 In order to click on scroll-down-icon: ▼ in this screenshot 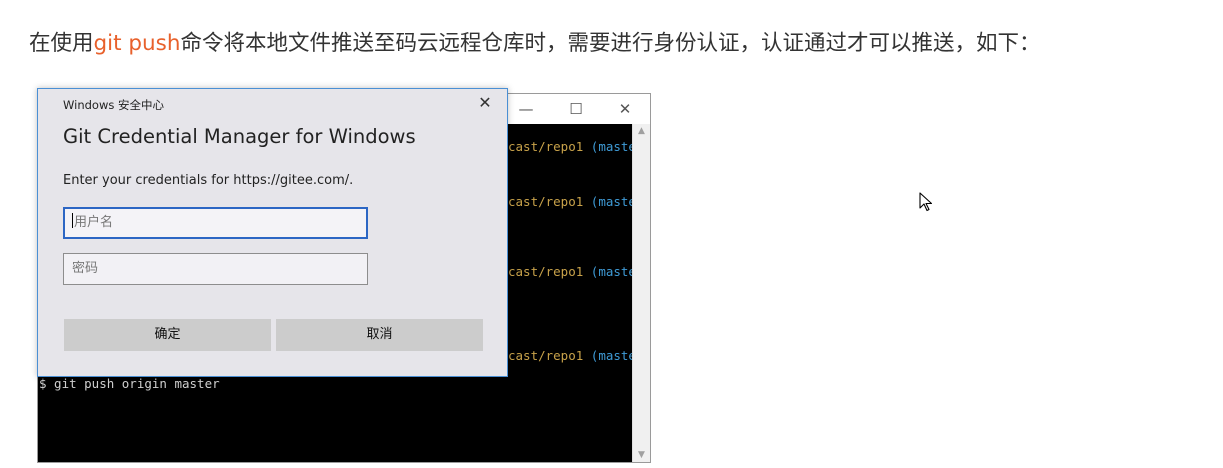, I will do `click(641, 455)`.